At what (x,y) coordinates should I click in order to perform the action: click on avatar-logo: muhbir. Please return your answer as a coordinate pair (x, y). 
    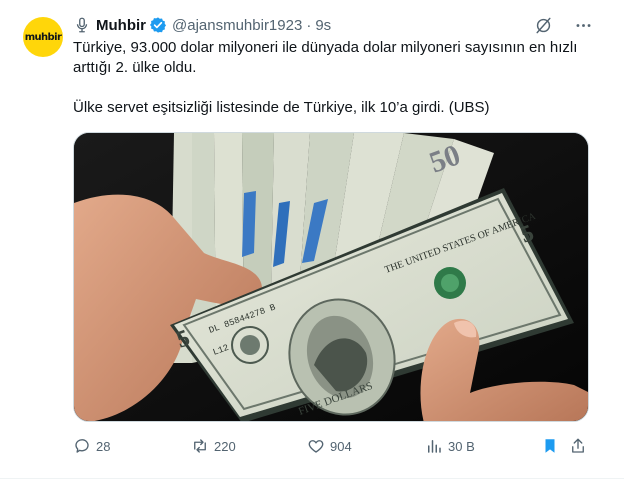
    Looking at the image, I should click on (43, 37).